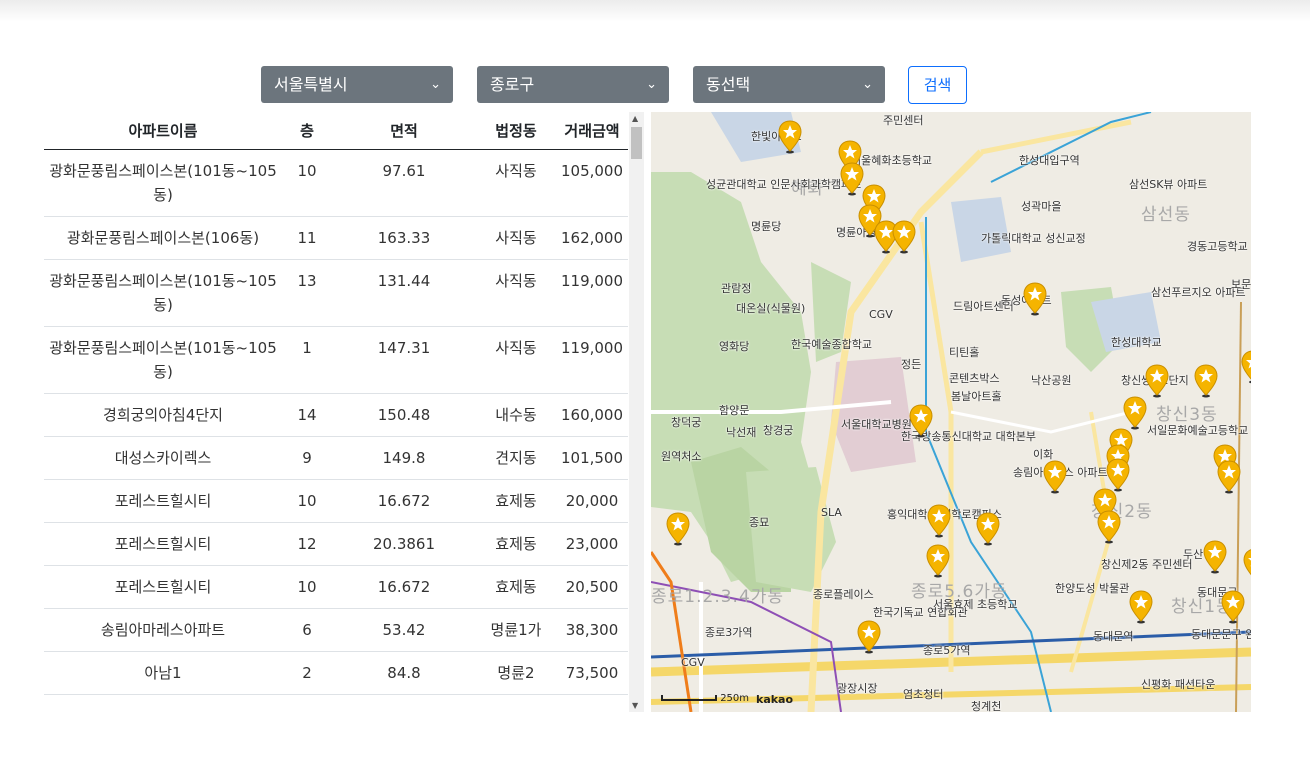 This screenshot has height=762, width=1310. What do you see at coordinates (592, 544) in the screenshot?
I see `cell-price: 23,000` at bounding box center [592, 544].